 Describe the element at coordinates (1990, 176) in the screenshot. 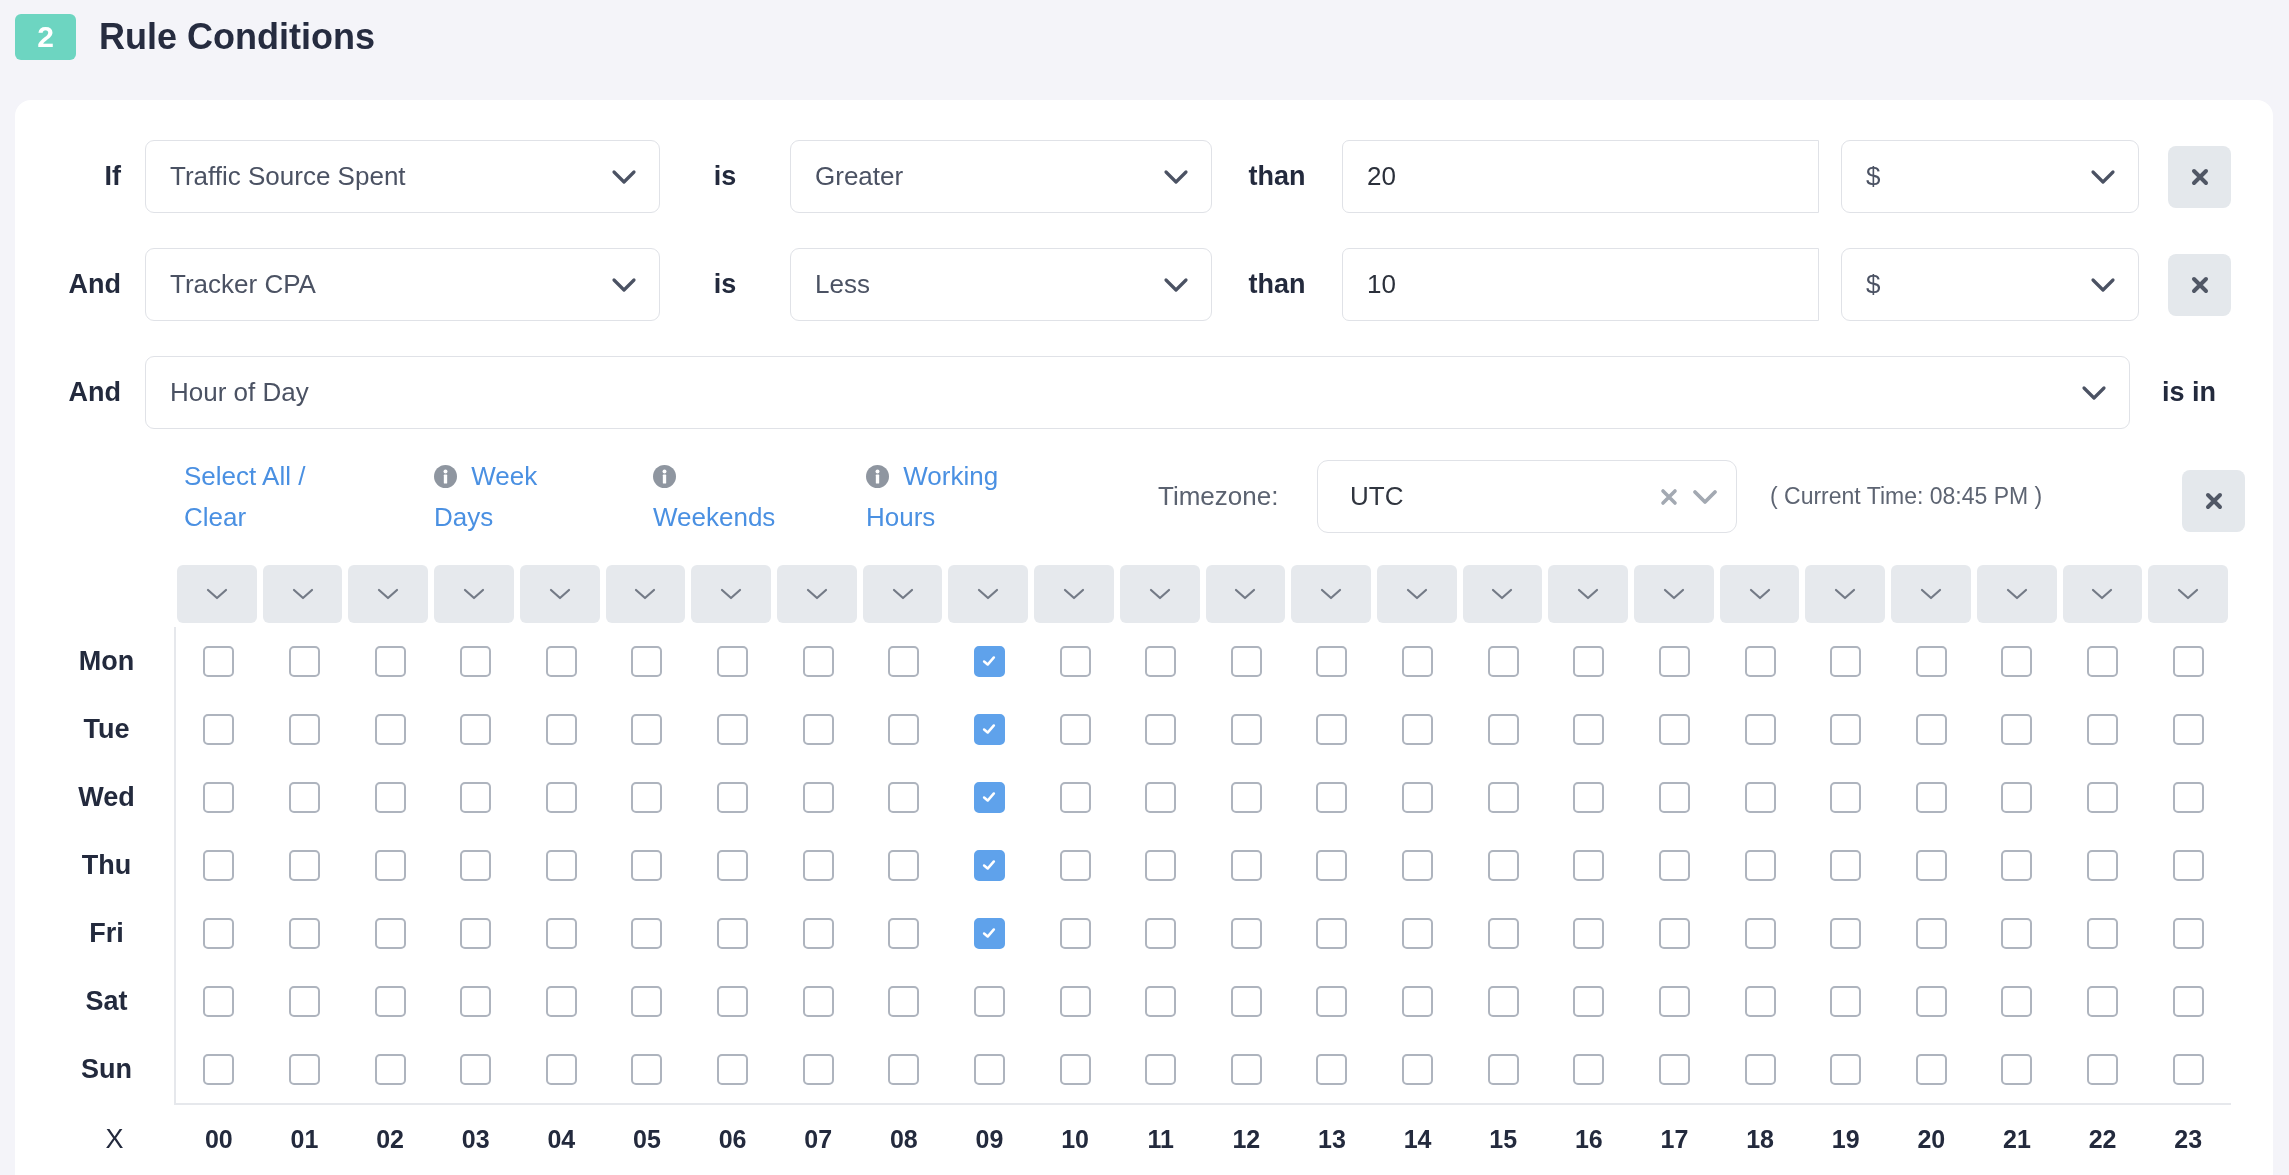

I see `unit-dropdown: $` at that location.